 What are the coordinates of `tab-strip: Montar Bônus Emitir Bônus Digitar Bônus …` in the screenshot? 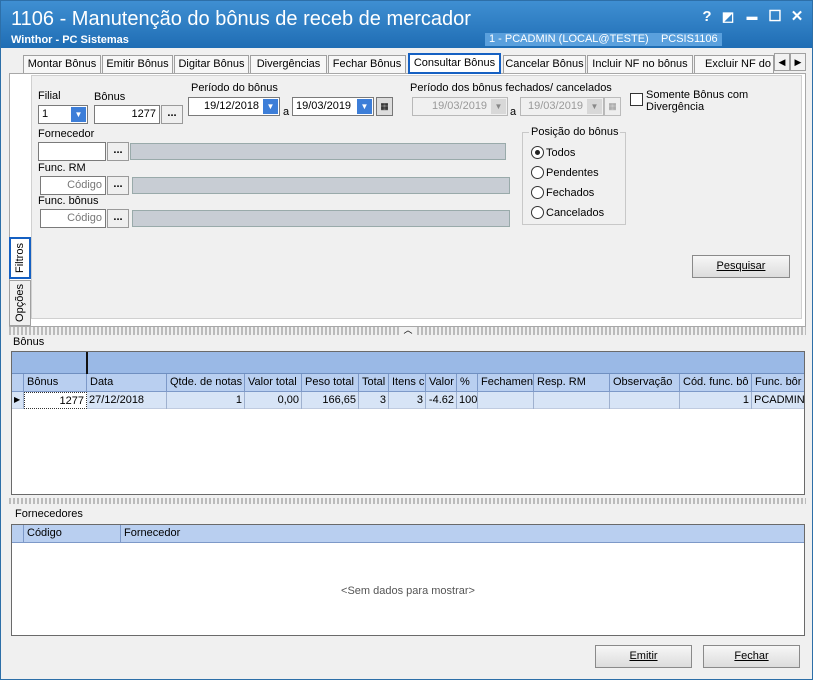 It's located at (407, 63).